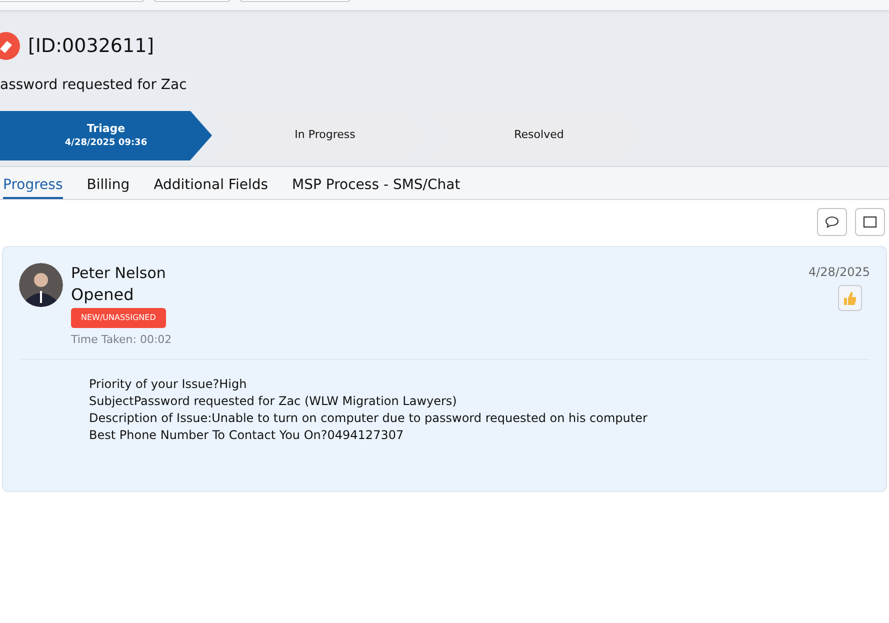 This screenshot has height=623, width=889. Describe the element at coordinates (368, 418) in the screenshot. I see `detail-line: Description of Issue:Unable to turn on computer due to password requested on his computer` at that location.